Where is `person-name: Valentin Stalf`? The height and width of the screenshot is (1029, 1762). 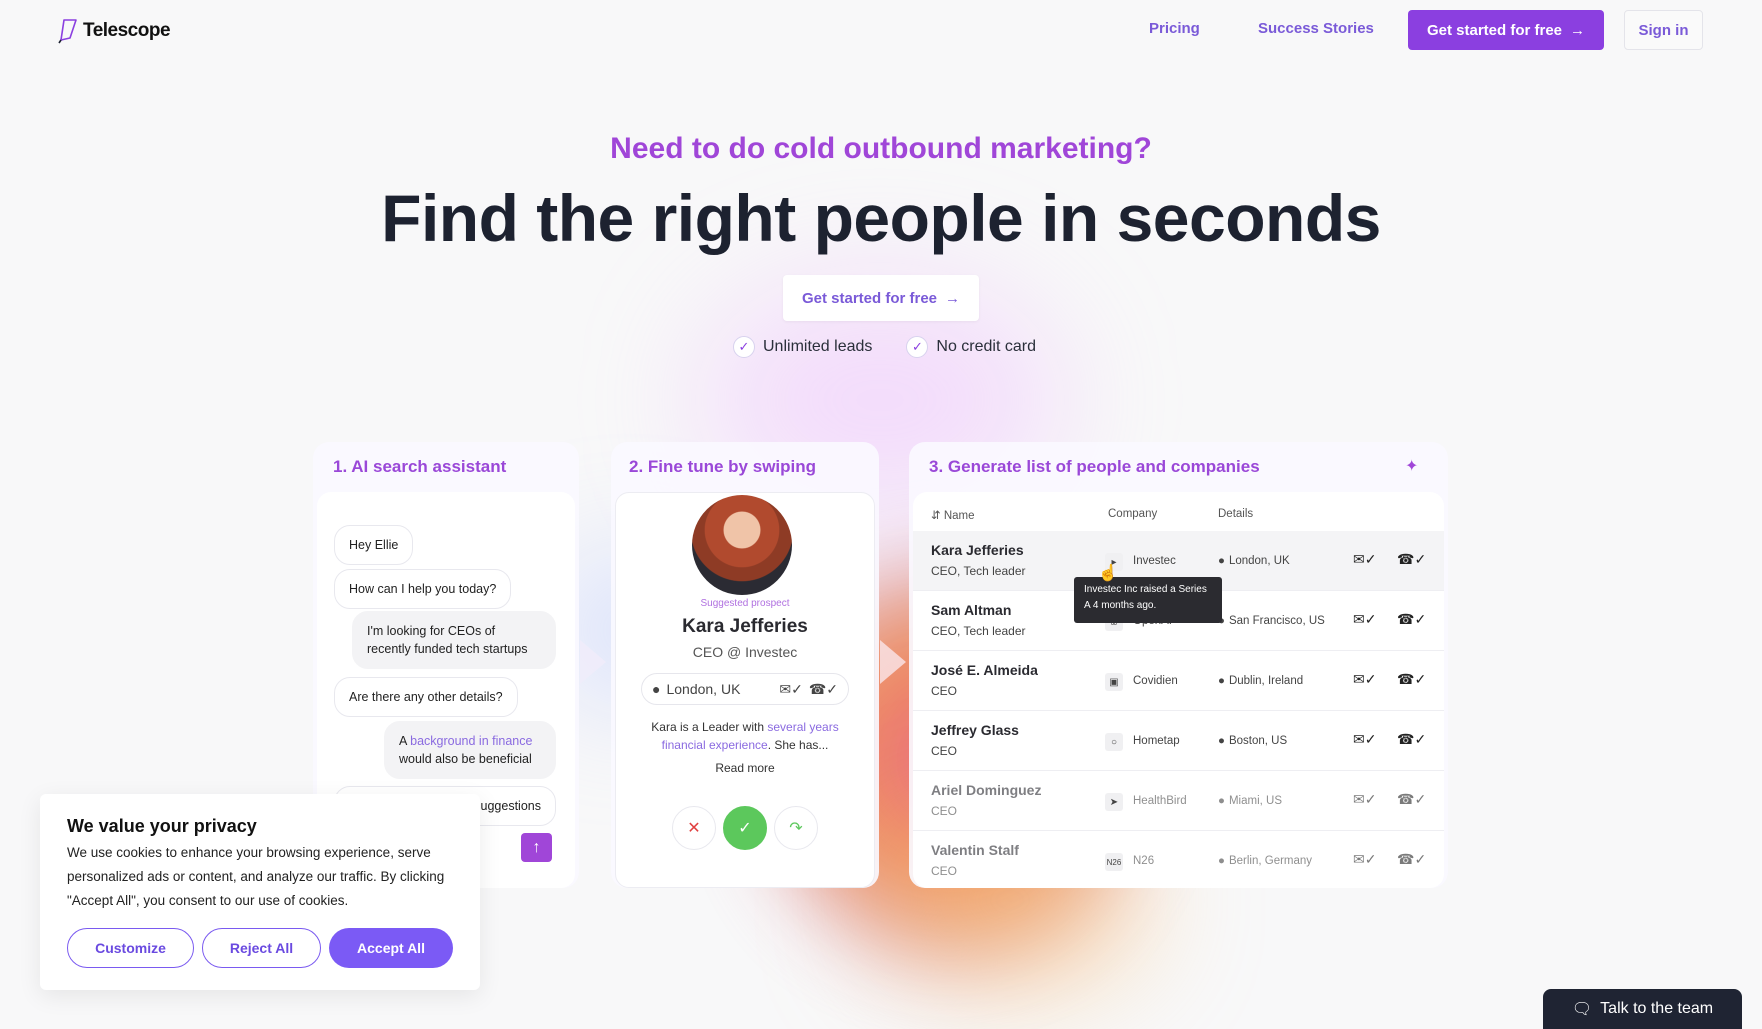 person-name: Valentin Stalf is located at coordinates (975, 850).